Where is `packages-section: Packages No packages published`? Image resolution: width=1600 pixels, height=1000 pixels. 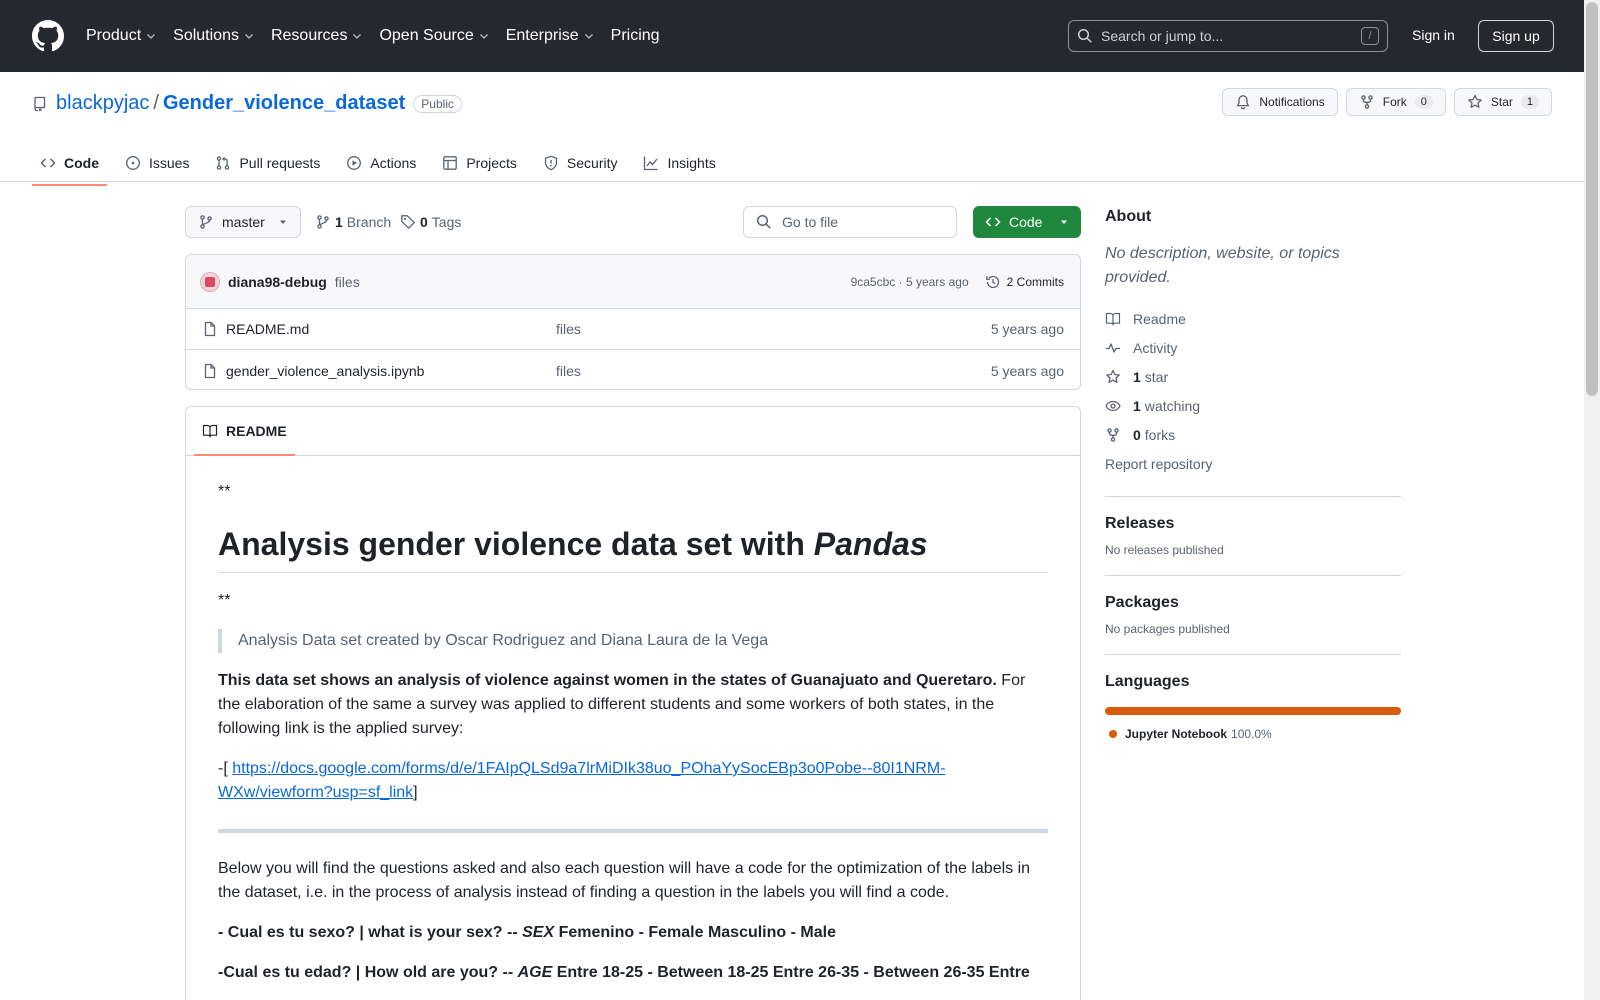 packages-section: Packages No packages published is located at coordinates (1253, 605).